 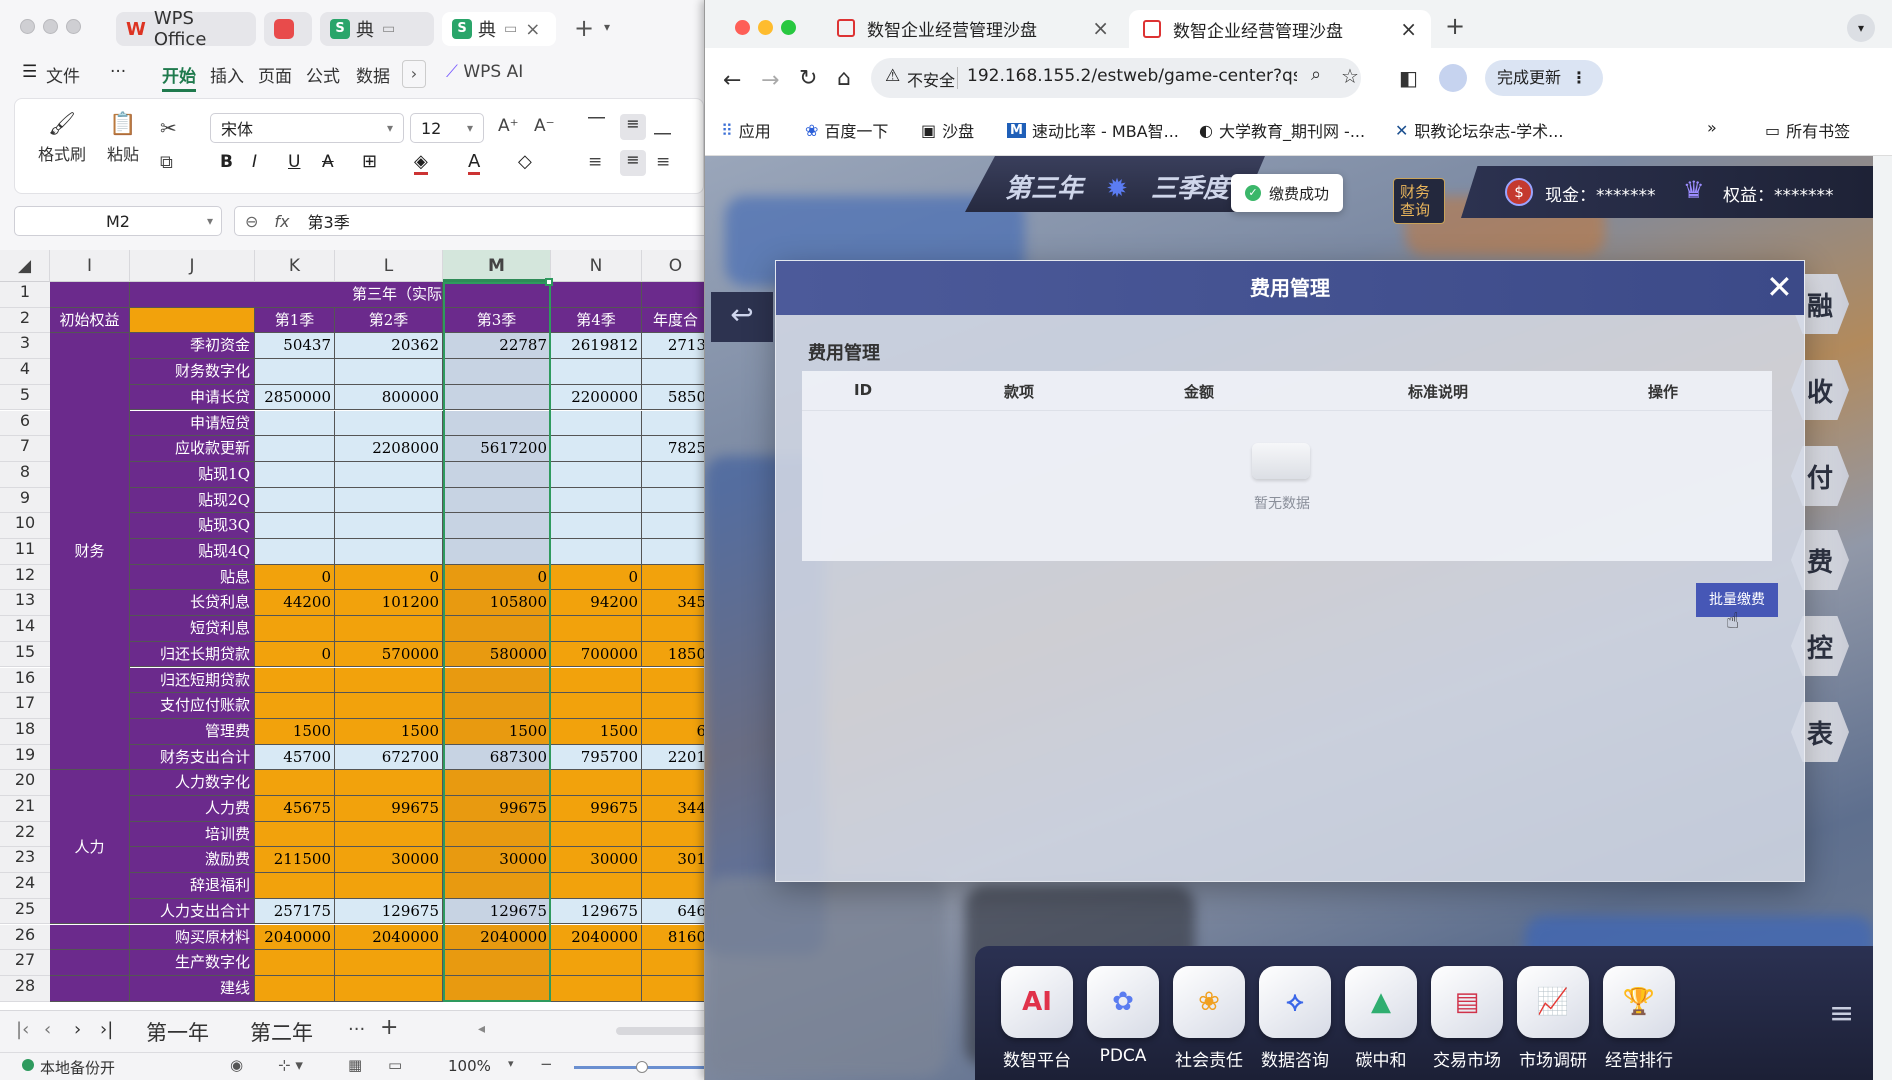 I want to click on cell-n15: 700000, so click(x=596, y=654).